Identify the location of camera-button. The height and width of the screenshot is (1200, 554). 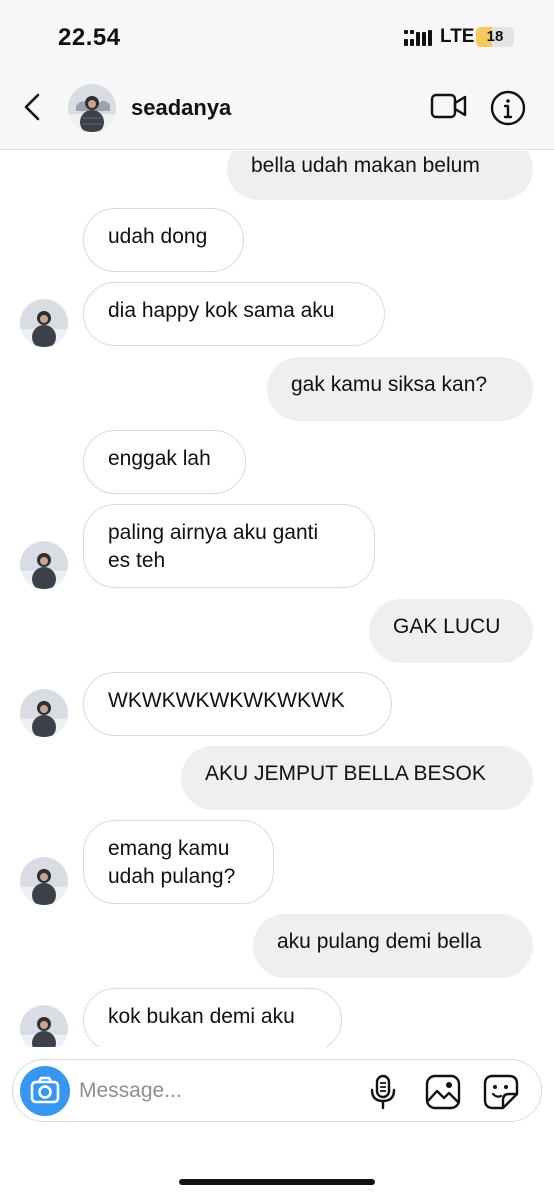
(45, 1091).